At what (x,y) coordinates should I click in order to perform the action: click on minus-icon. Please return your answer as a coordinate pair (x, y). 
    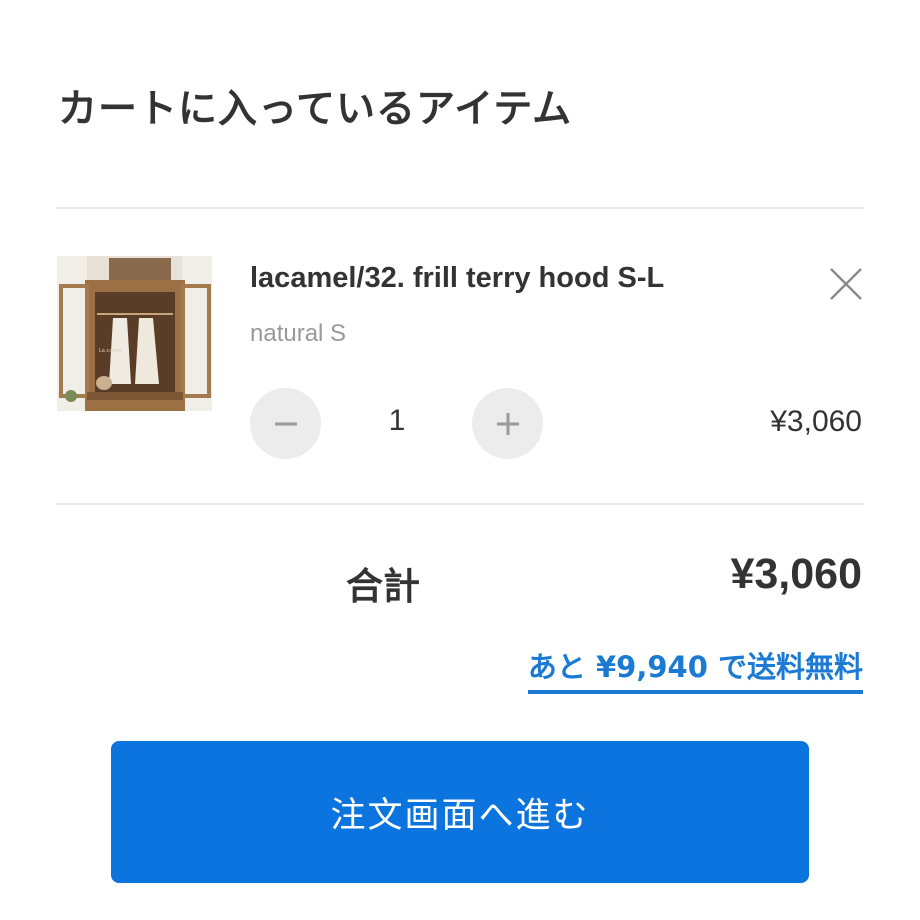
    Looking at the image, I should click on (285, 423).